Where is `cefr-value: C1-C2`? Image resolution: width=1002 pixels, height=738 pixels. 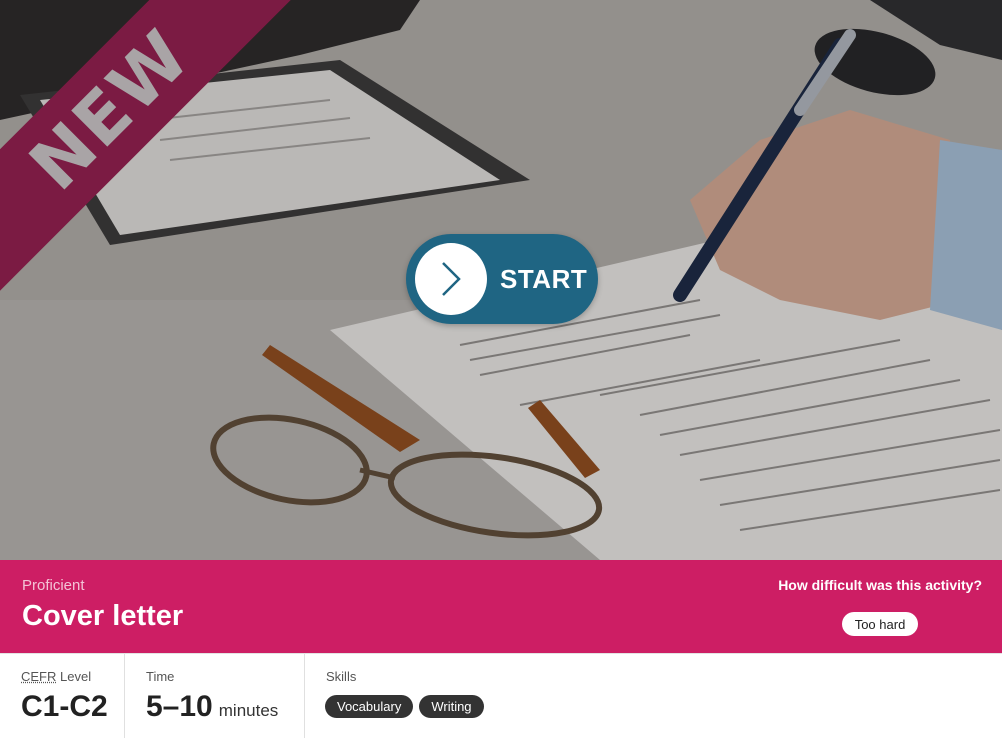 cefr-value: C1-C2 is located at coordinates (64, 706).